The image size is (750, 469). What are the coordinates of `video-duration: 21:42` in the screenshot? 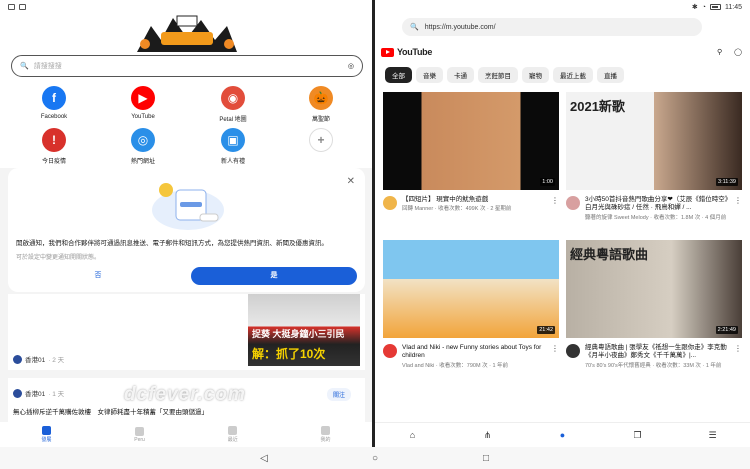 It's located at (546, 330).